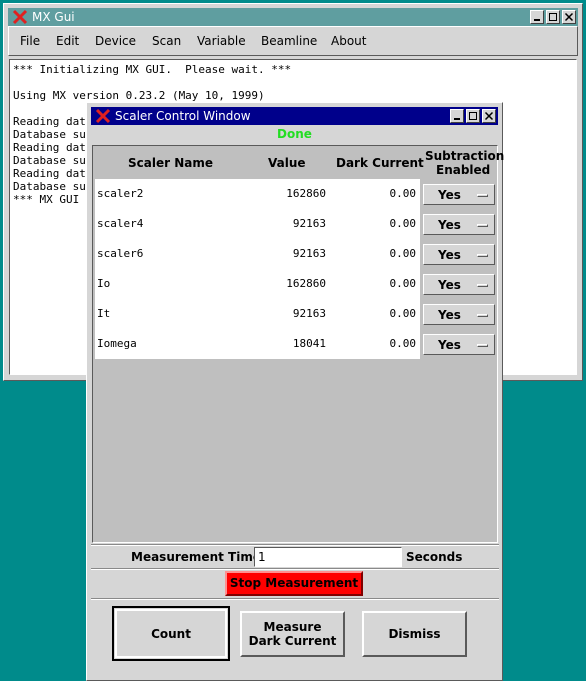 This screenshot has width=586, height=681. Describe the element at coordinates (309, 343) in the screenshot. I see `scaler-value: 18041` at that location.